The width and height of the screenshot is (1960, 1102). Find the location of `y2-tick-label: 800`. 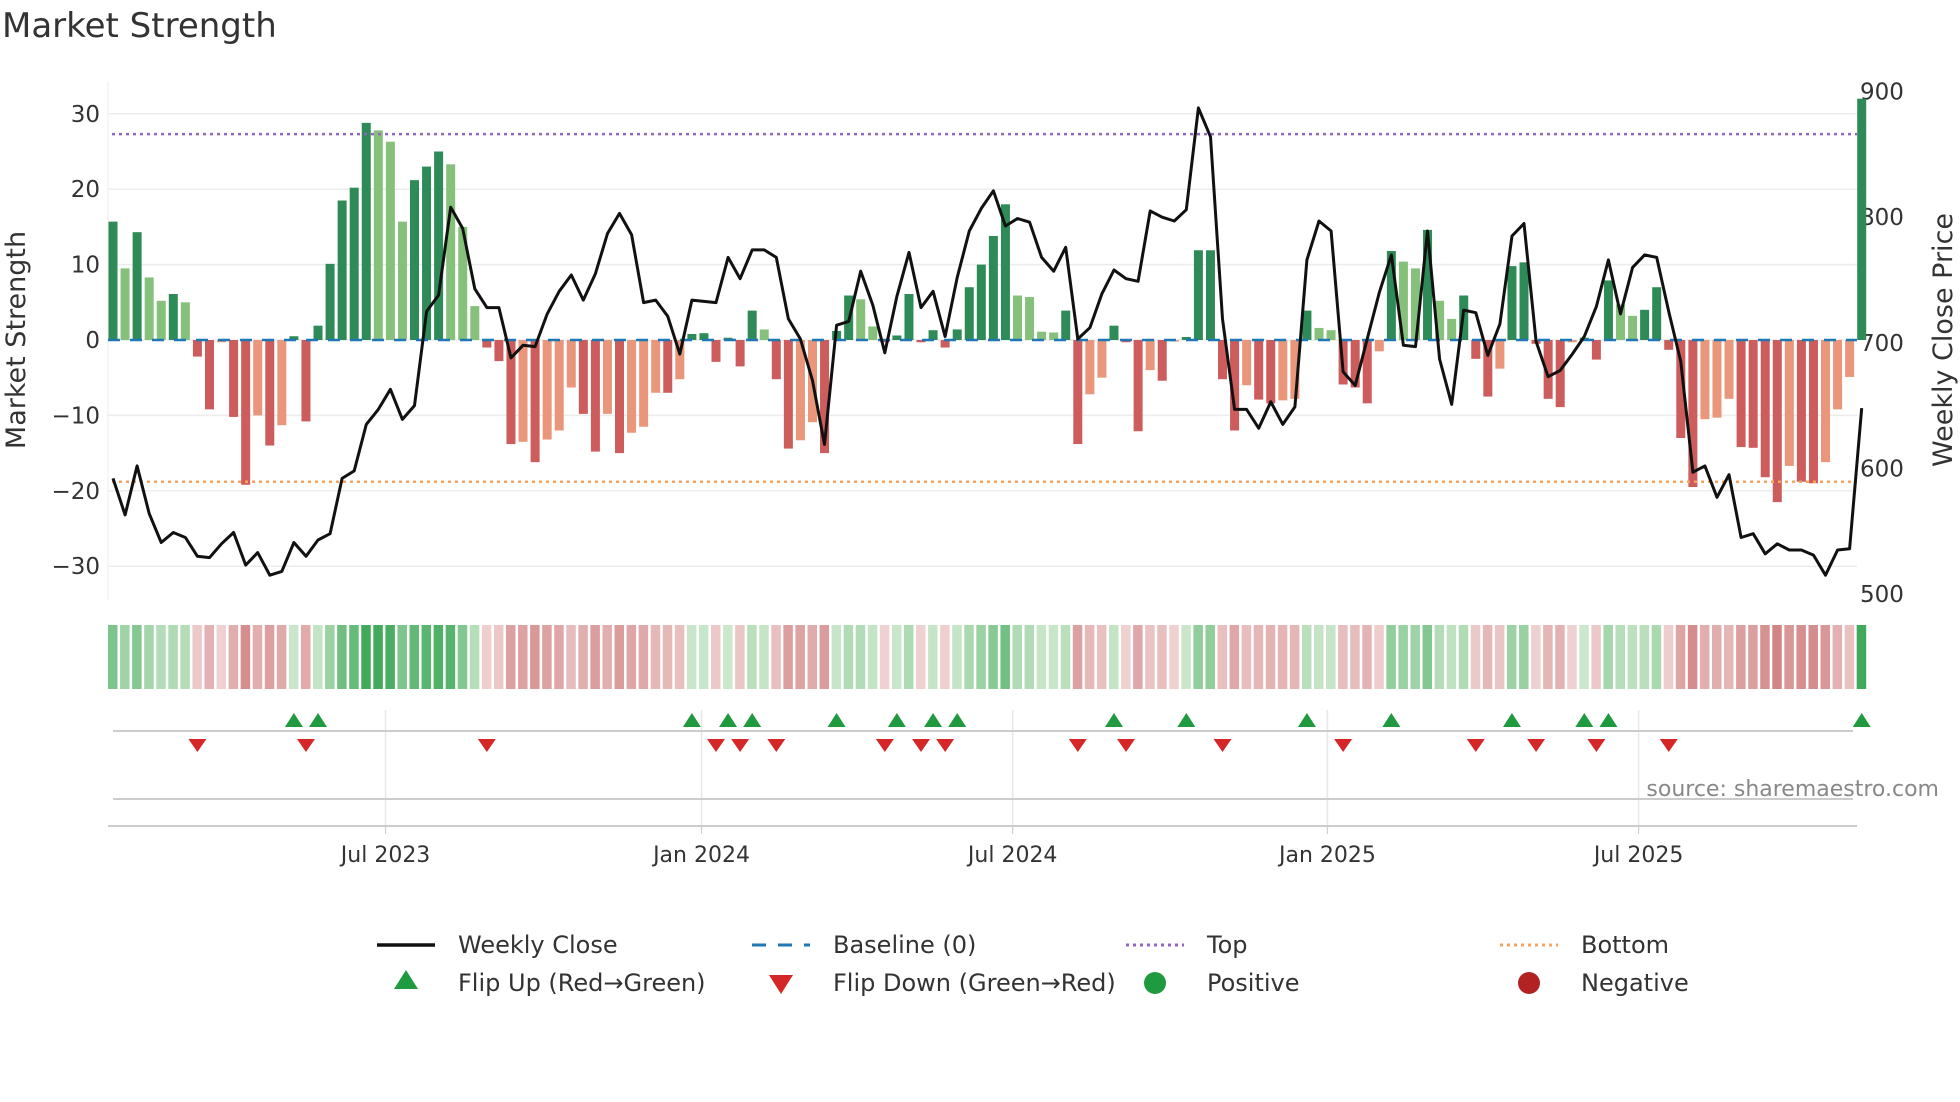

y2-tick-label: 800 is located at coordinates (1882, 218).